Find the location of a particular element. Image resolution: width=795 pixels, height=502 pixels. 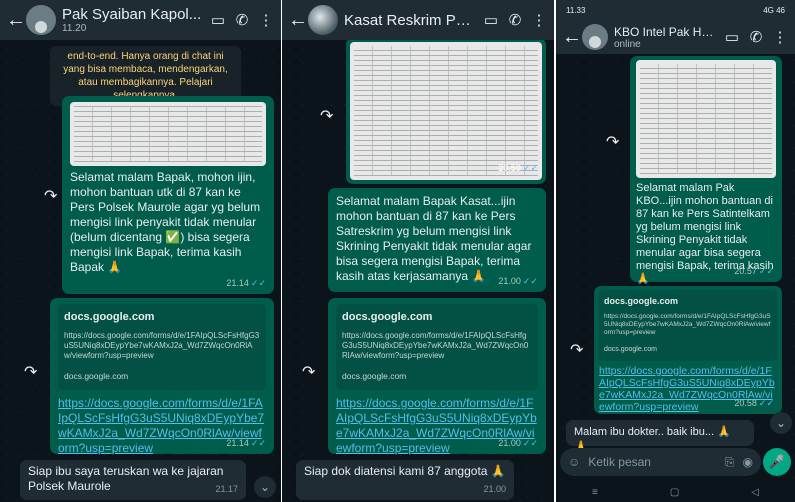

mic-button: 🎤 is located at coordinates (777, 462).